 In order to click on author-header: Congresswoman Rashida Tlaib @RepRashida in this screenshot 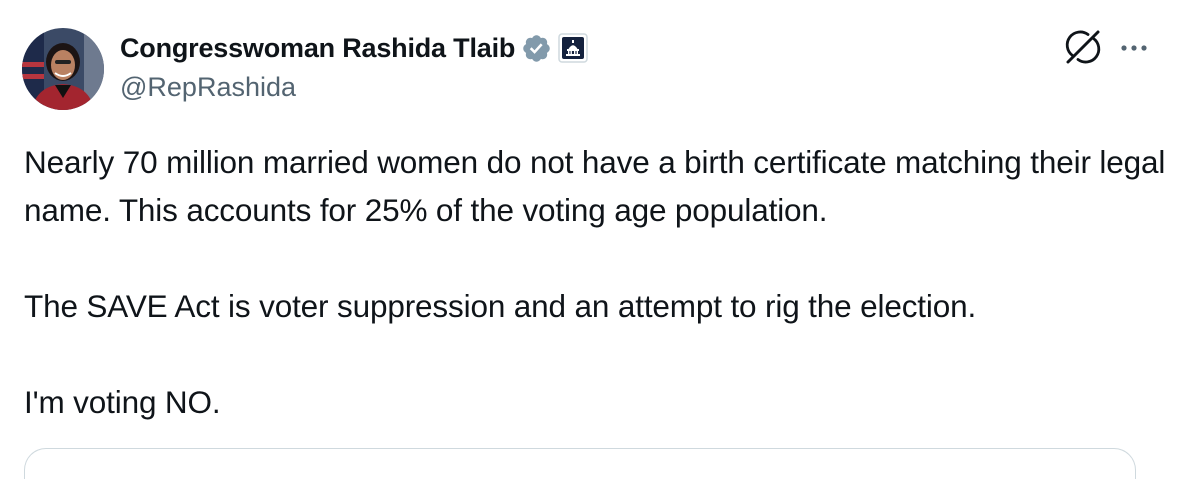, I will do `click(354, 67)`.